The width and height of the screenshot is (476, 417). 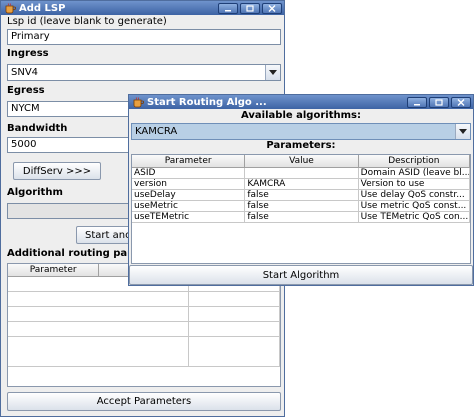 What do you see at coordinates (189, 173) in the screenshot?
I see `param-name: ASID` at bounding box center [189, 173].